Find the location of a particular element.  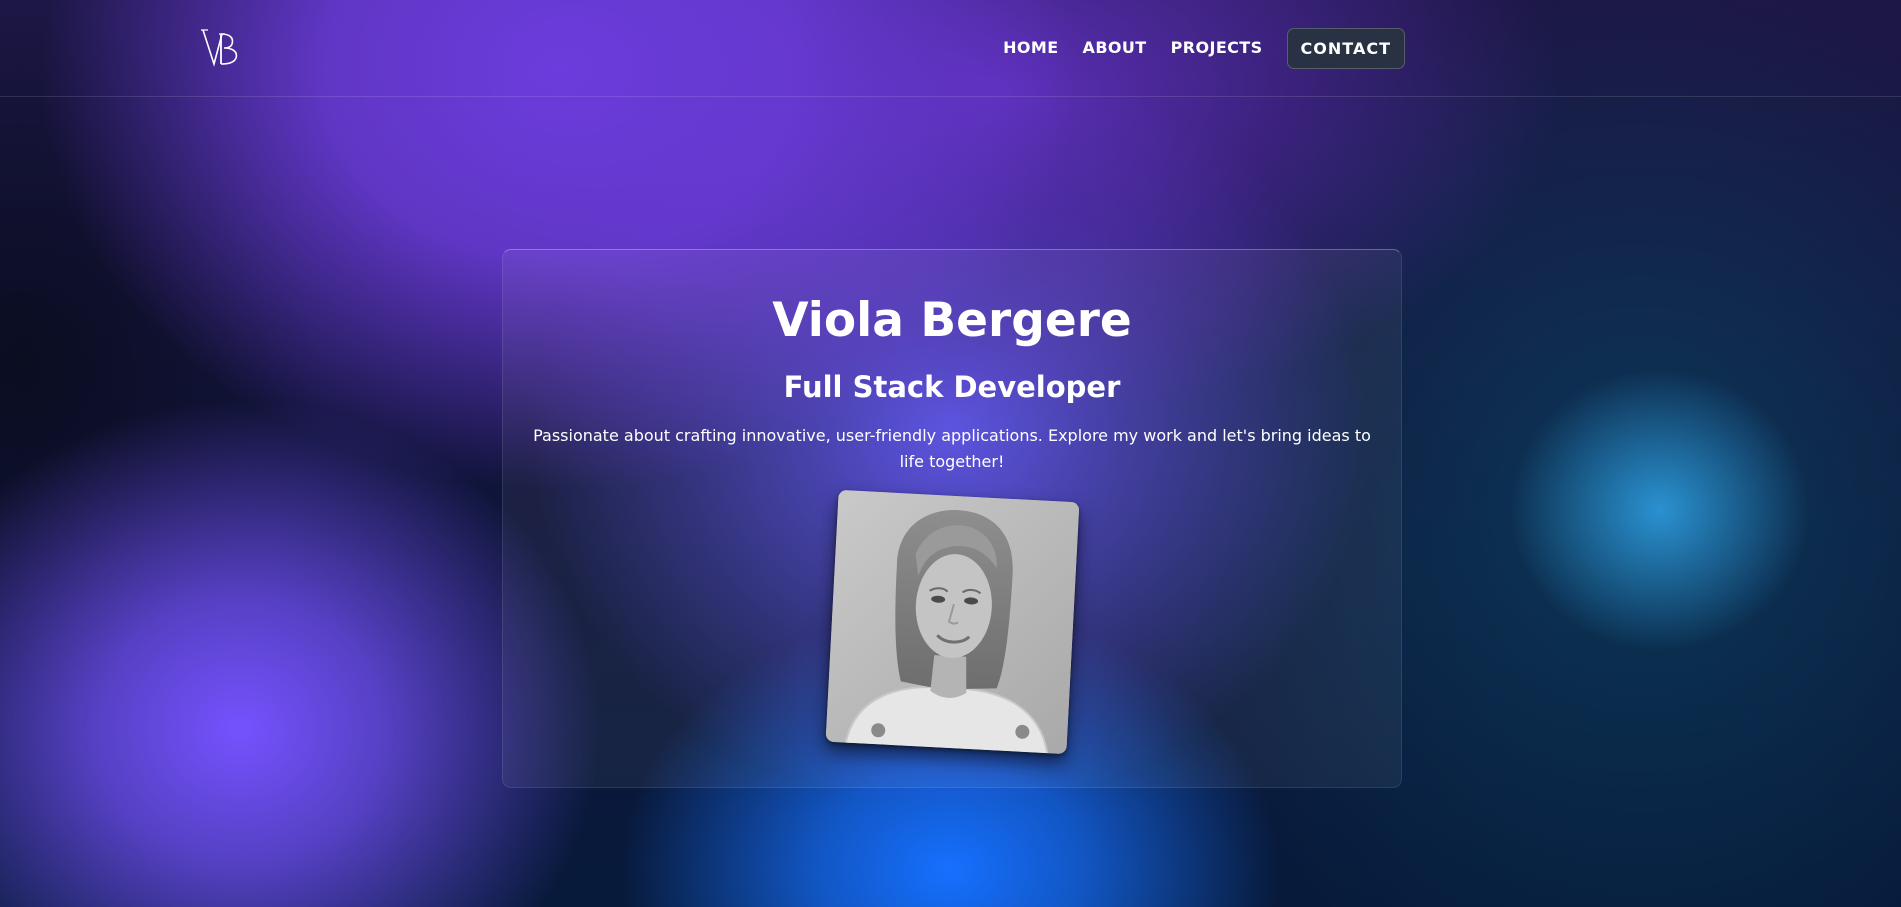

site-header: HOME ABOUT PROJECTS CONTACT is located at coordinates (950, 48).